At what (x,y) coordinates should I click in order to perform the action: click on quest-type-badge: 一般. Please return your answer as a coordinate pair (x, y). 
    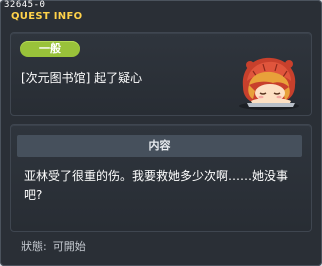
    Looking at the image, I should click on (50, 49).